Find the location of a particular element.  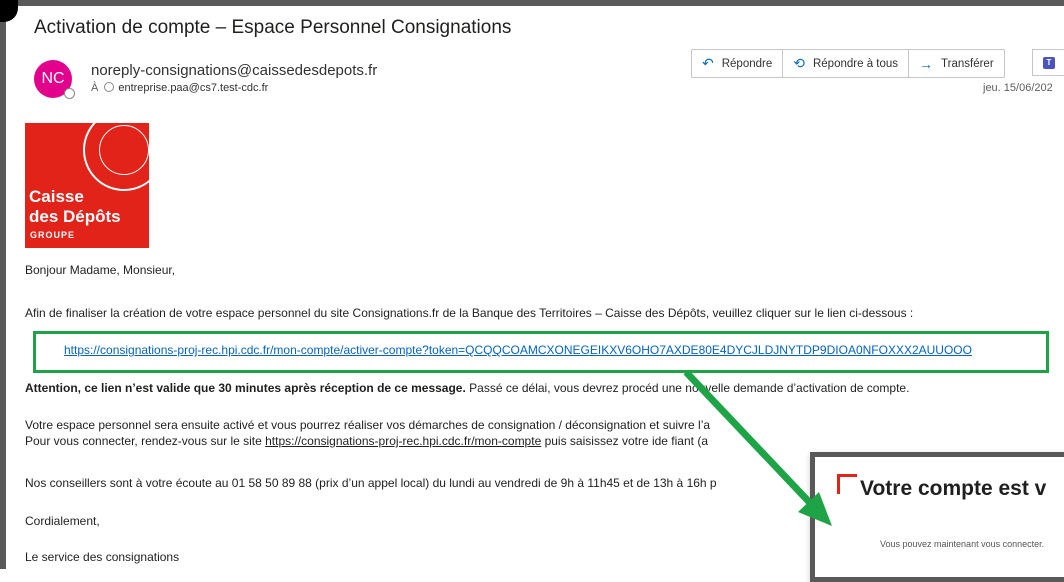

arrow-shaft is located at coordinates (749, 438).